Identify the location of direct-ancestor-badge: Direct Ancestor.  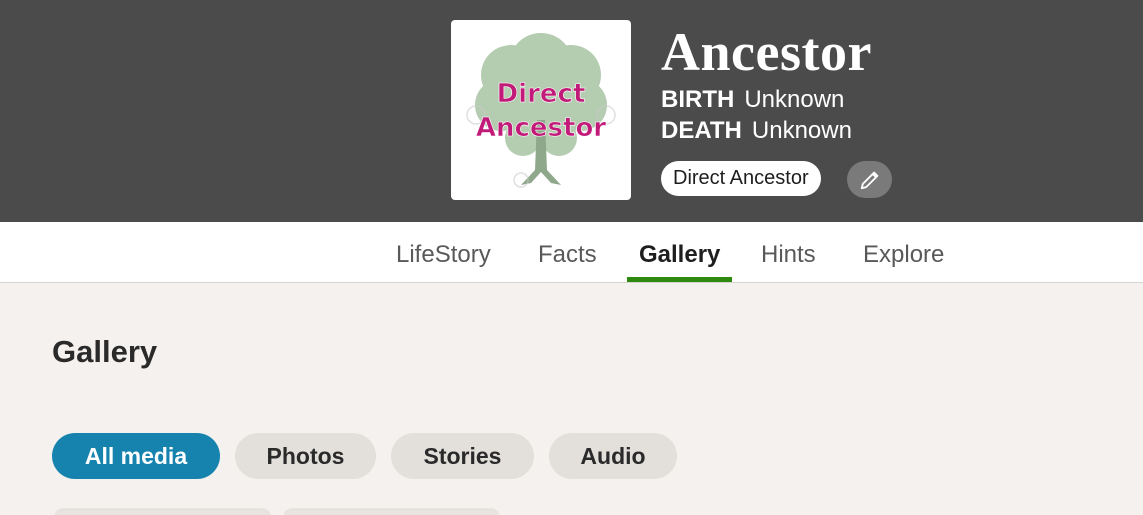
(741, 178).